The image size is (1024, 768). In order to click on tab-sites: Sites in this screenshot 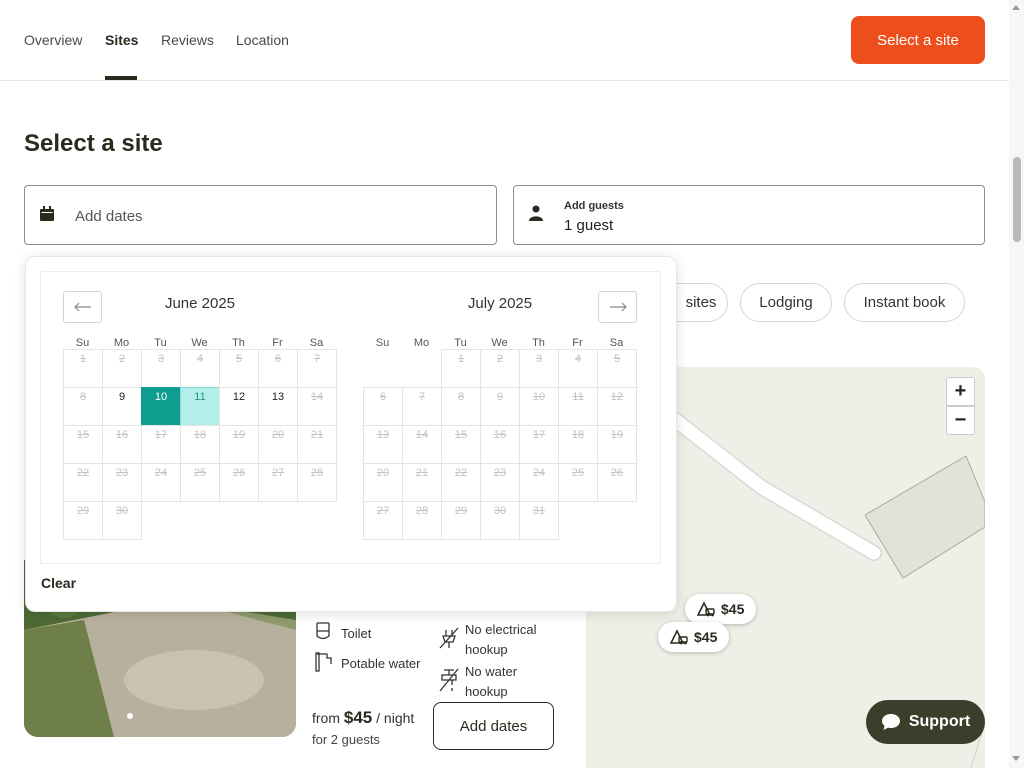, I will do `click(121, 40)`.